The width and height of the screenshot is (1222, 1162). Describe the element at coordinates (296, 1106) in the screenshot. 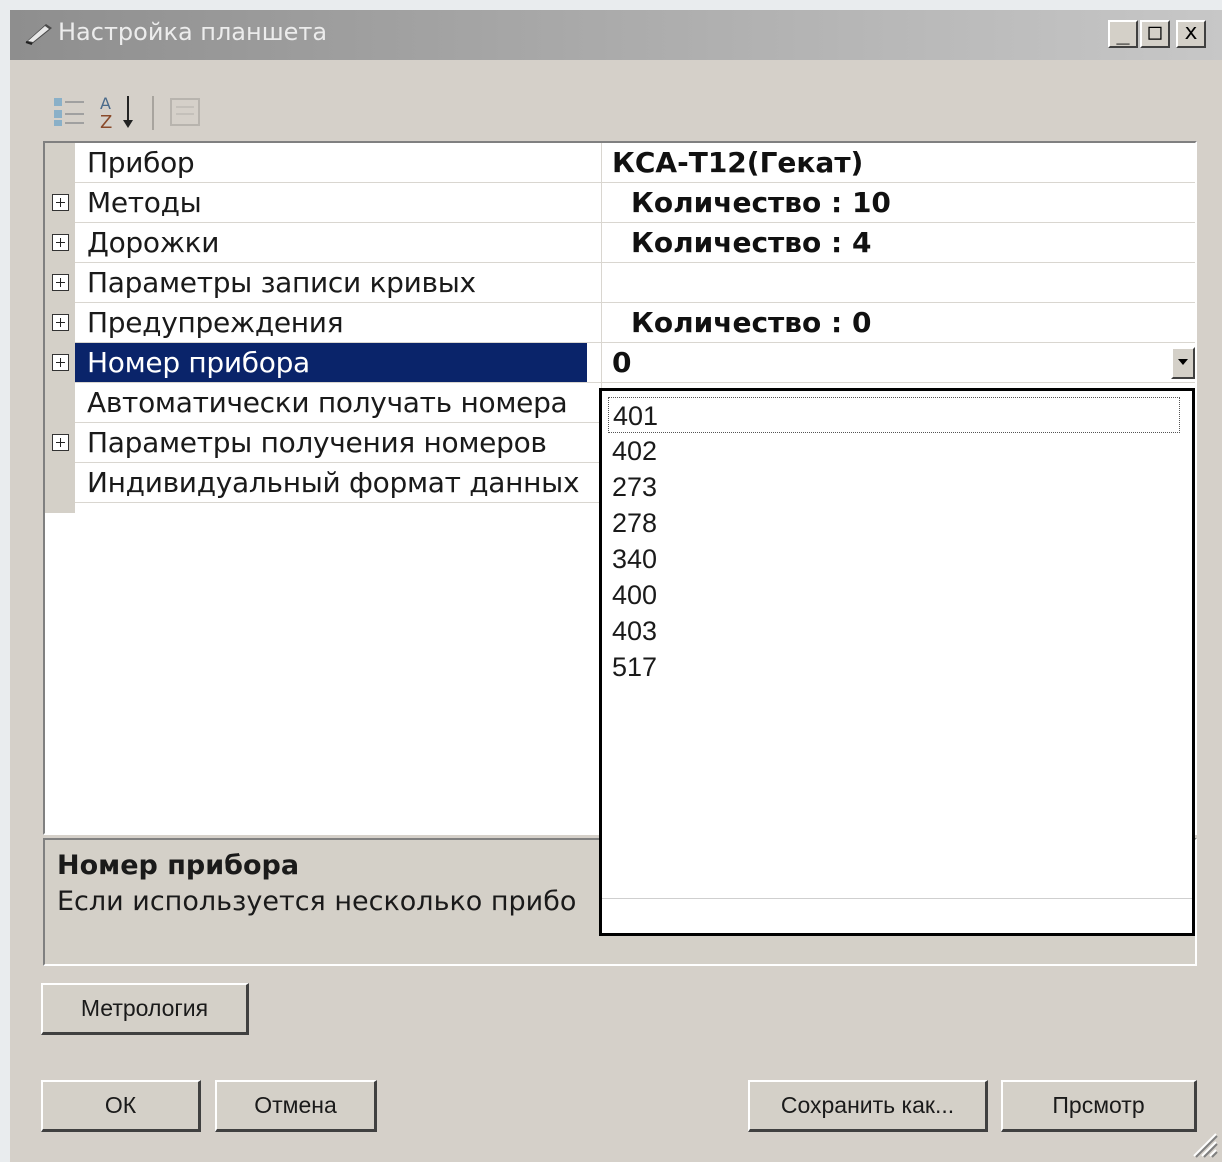

I see `cancel-button: Отмена` at that location.